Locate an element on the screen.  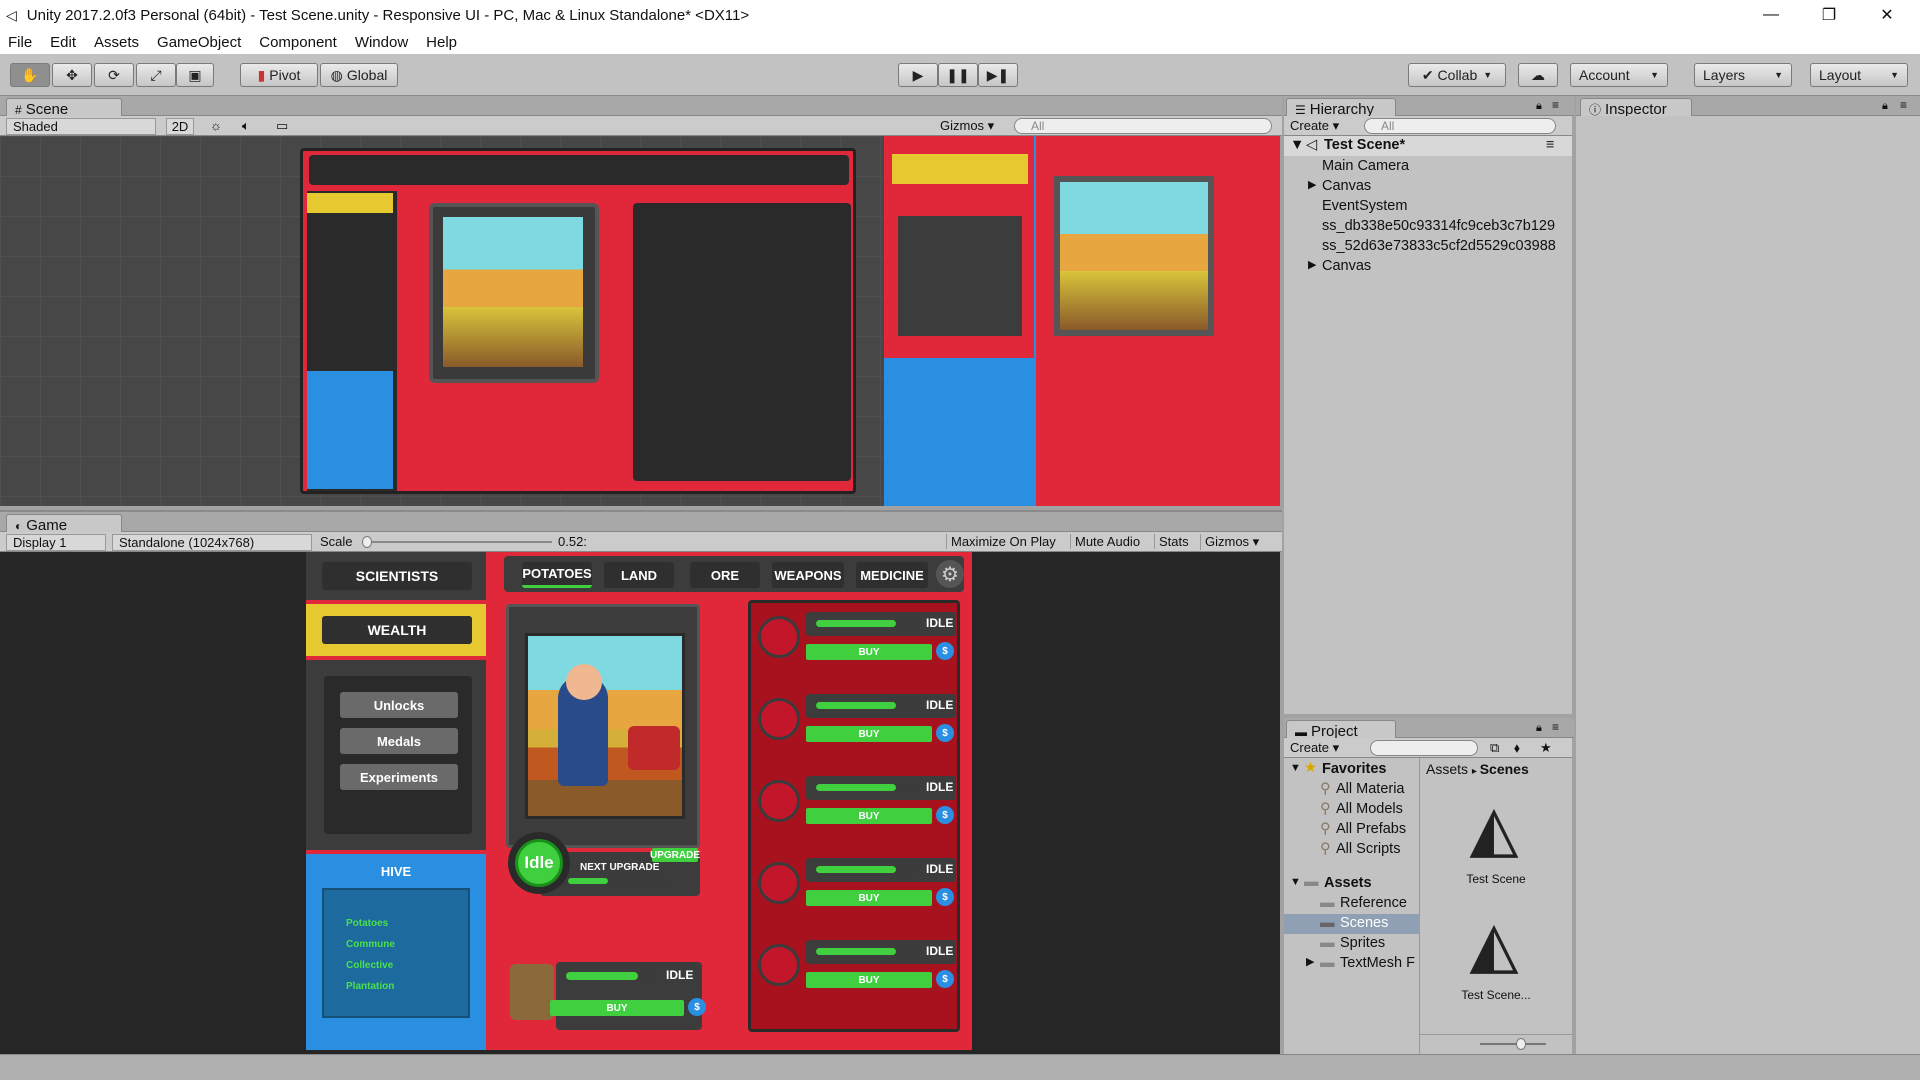
assets-folder: Scenes is located at coordinates (1364, 923).